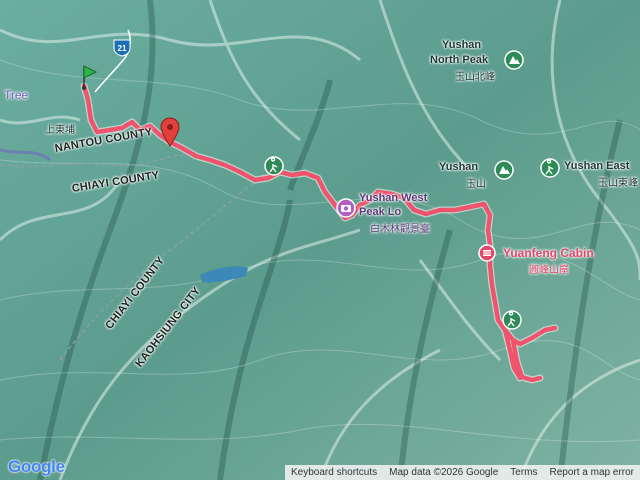 This screenshot has width=640, height=480. Describe the element at coordinates (548, 253) in the screenshot. I see `label-yuanfeng-cabin: Yuanfeng Cabin` at that location.